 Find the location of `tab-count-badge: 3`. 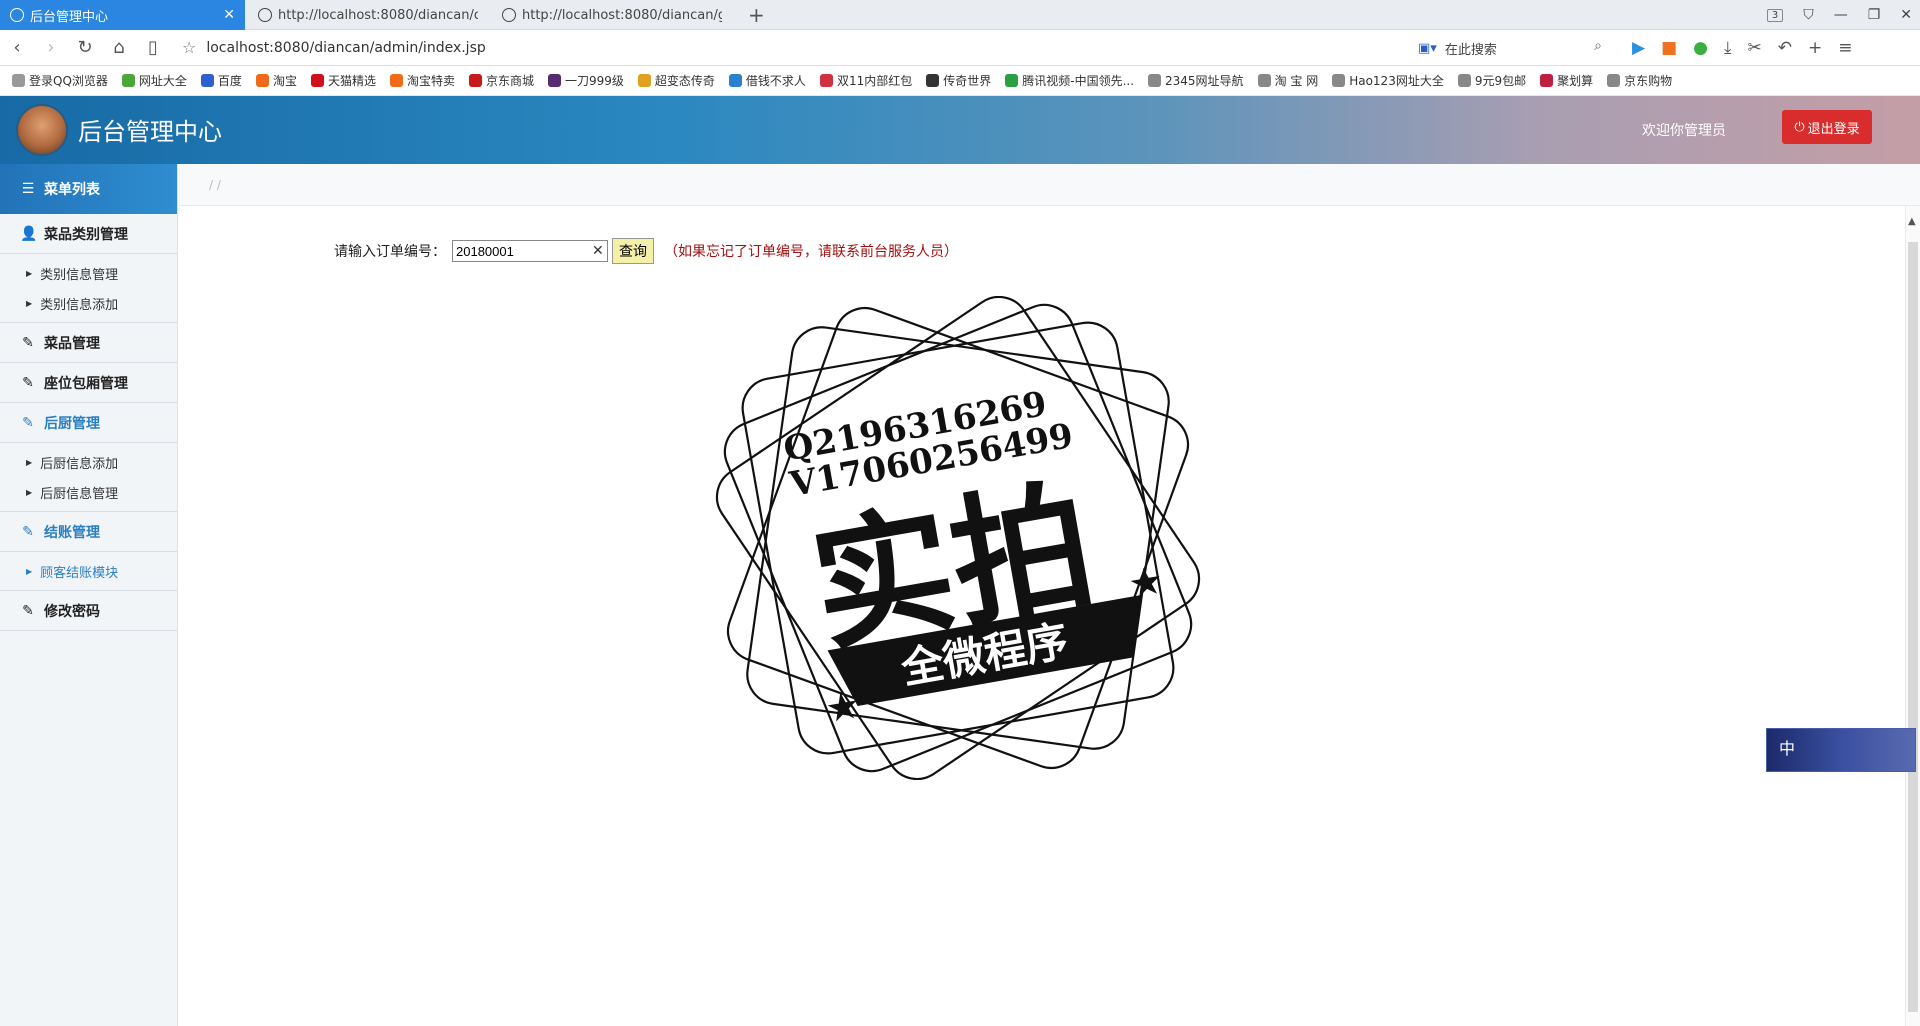

tab-count-badge: 3 is located at coordinates (1775, 15).